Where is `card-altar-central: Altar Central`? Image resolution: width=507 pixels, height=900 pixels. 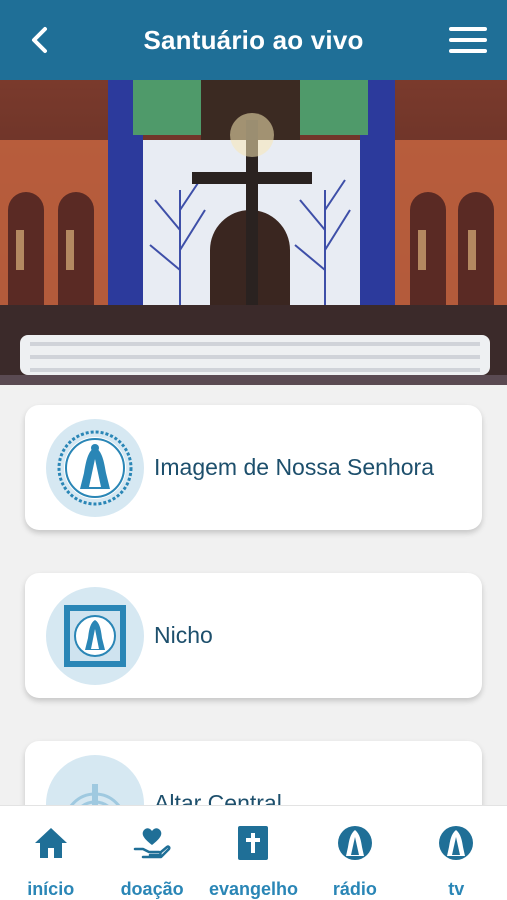
card-altar-central: Altar Central is located at coordinates (253, 773).